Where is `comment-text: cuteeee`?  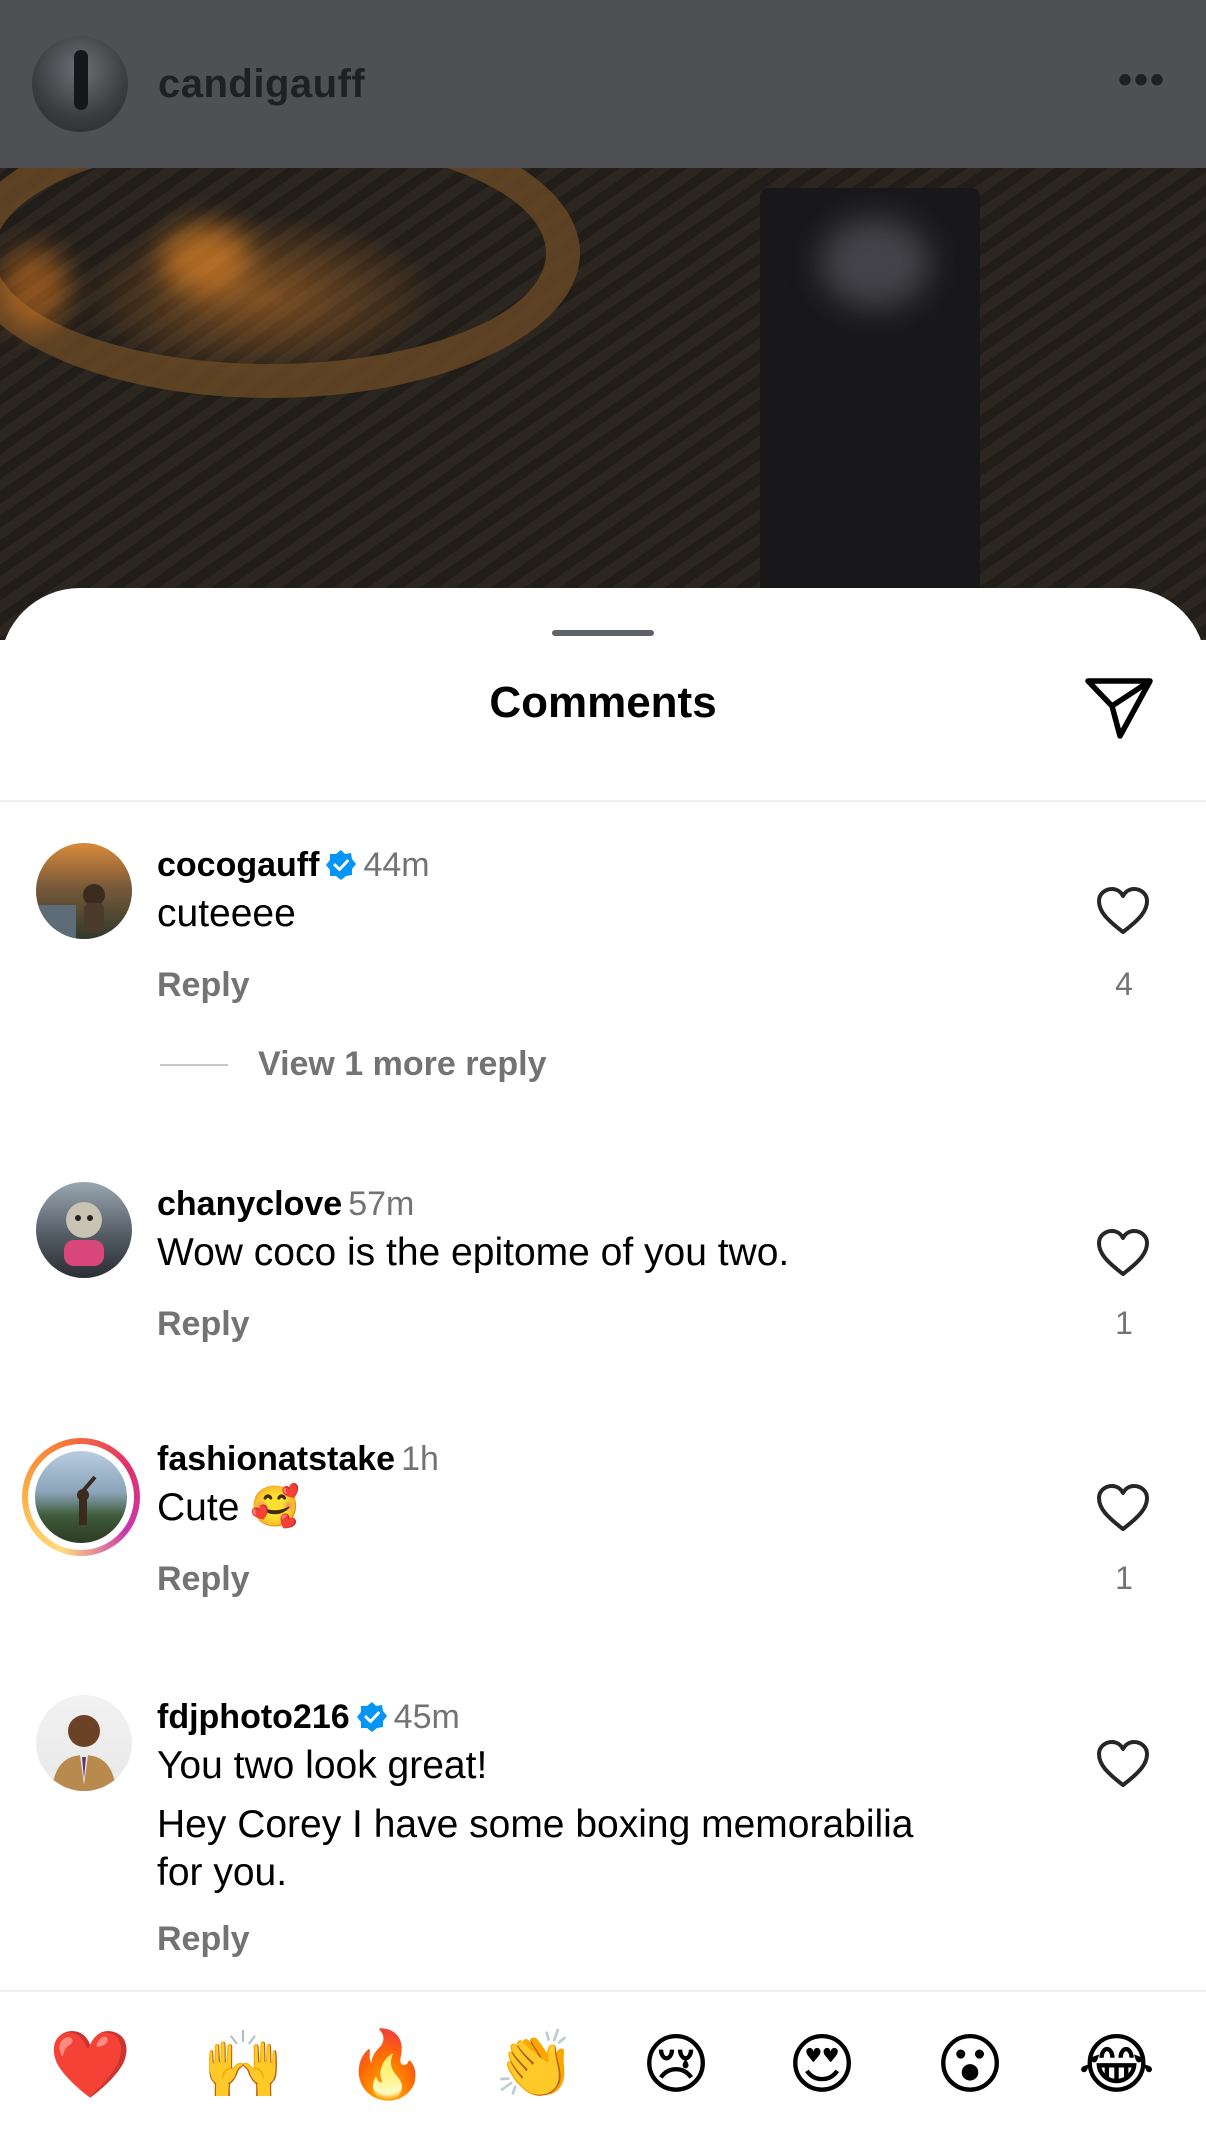 comment-text: cuteeee is located at coordinates (226, 913).